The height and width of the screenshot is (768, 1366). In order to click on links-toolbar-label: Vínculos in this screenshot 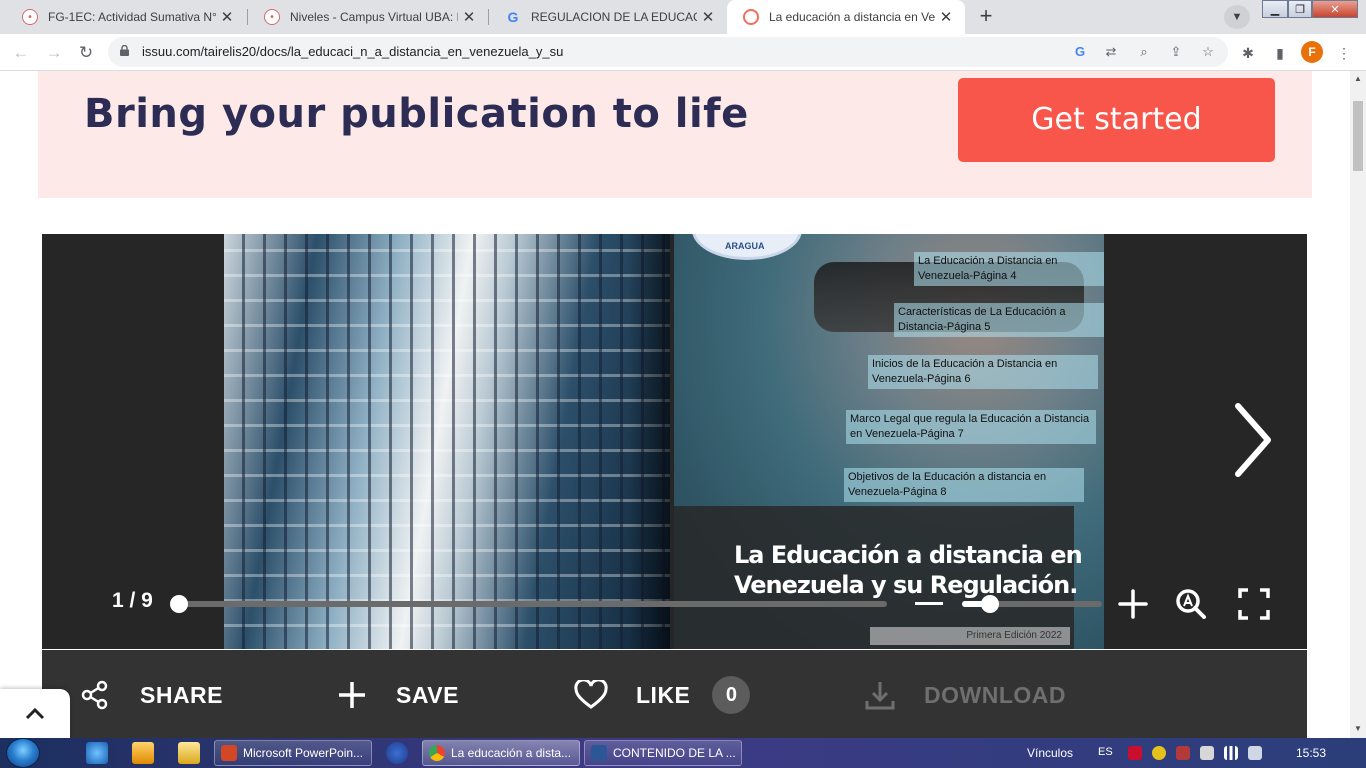, I will do `click(1050, 753)`.